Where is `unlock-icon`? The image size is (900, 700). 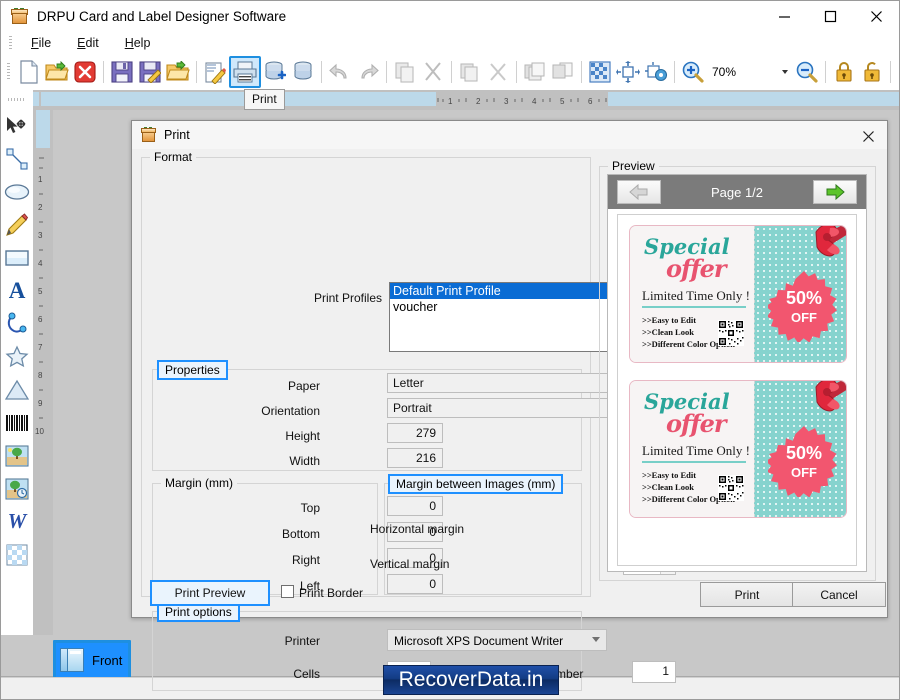
unlock-icon is located at coordinates (872, 72).